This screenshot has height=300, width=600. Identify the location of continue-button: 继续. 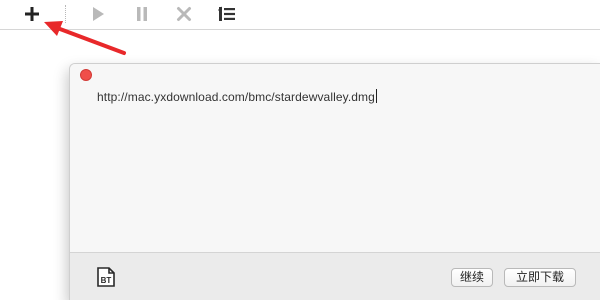
(472, 277).